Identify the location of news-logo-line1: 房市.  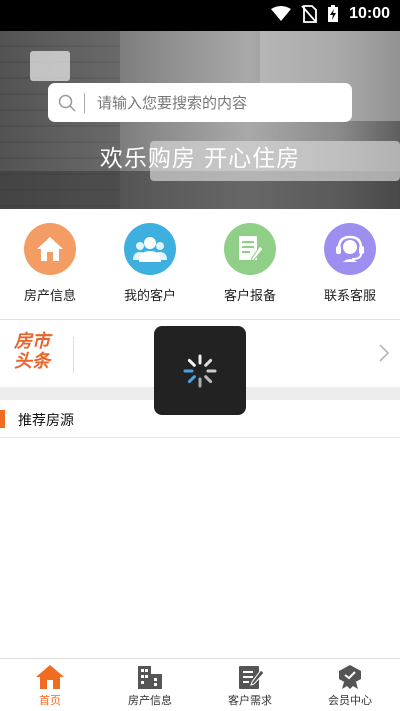
(32, 341).